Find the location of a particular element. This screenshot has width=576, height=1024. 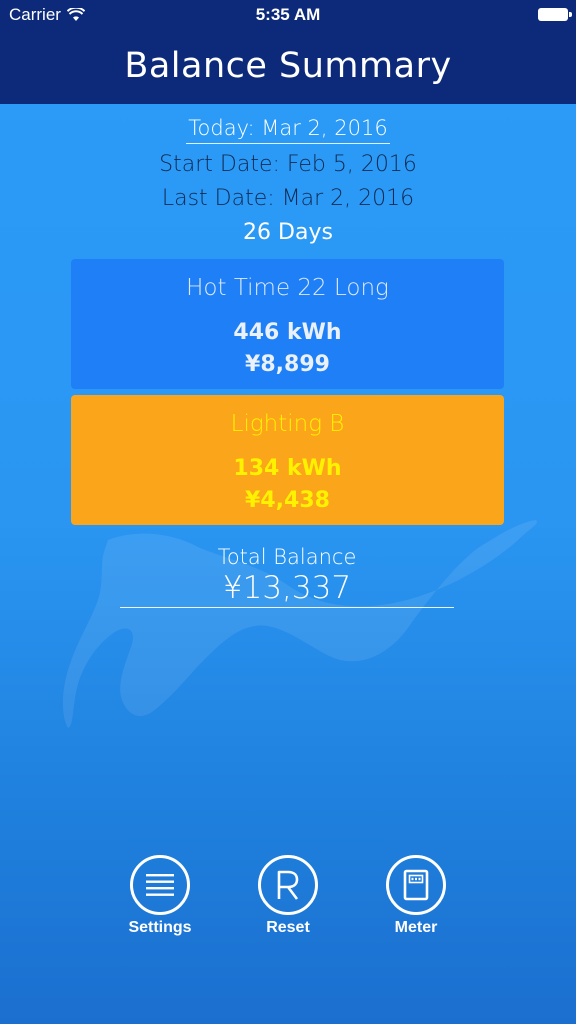

status-bar: Carrier 5:35 AM is located at coordinates (288, 16).